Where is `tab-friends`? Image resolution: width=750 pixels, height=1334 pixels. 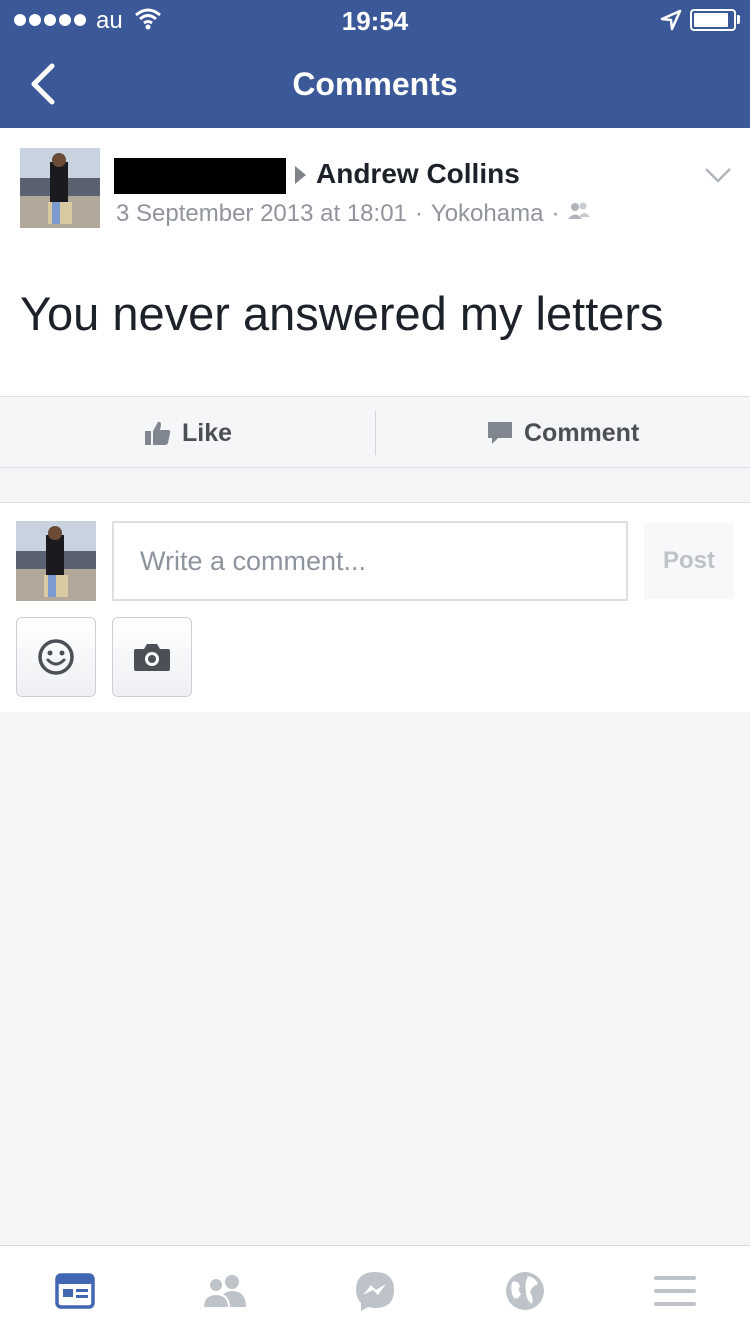
tab-friends is located at coordinates (225, 1290).